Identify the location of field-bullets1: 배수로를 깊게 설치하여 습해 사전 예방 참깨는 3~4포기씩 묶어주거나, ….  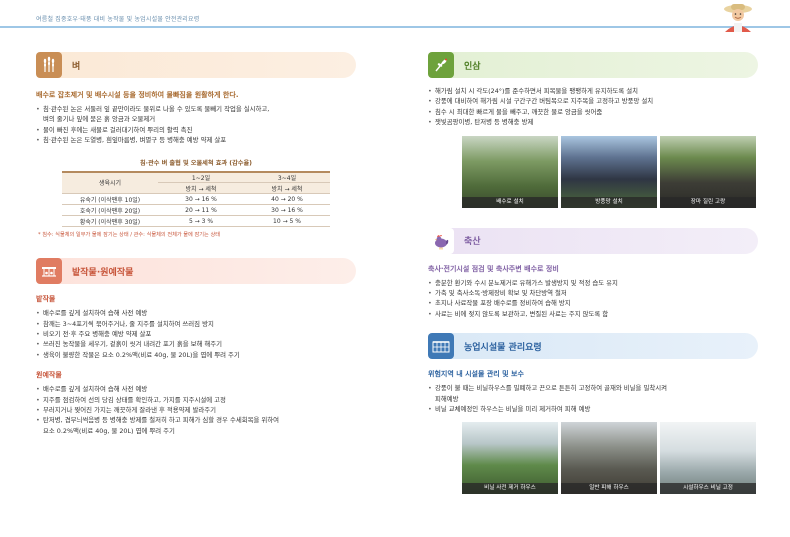
(196, 334).